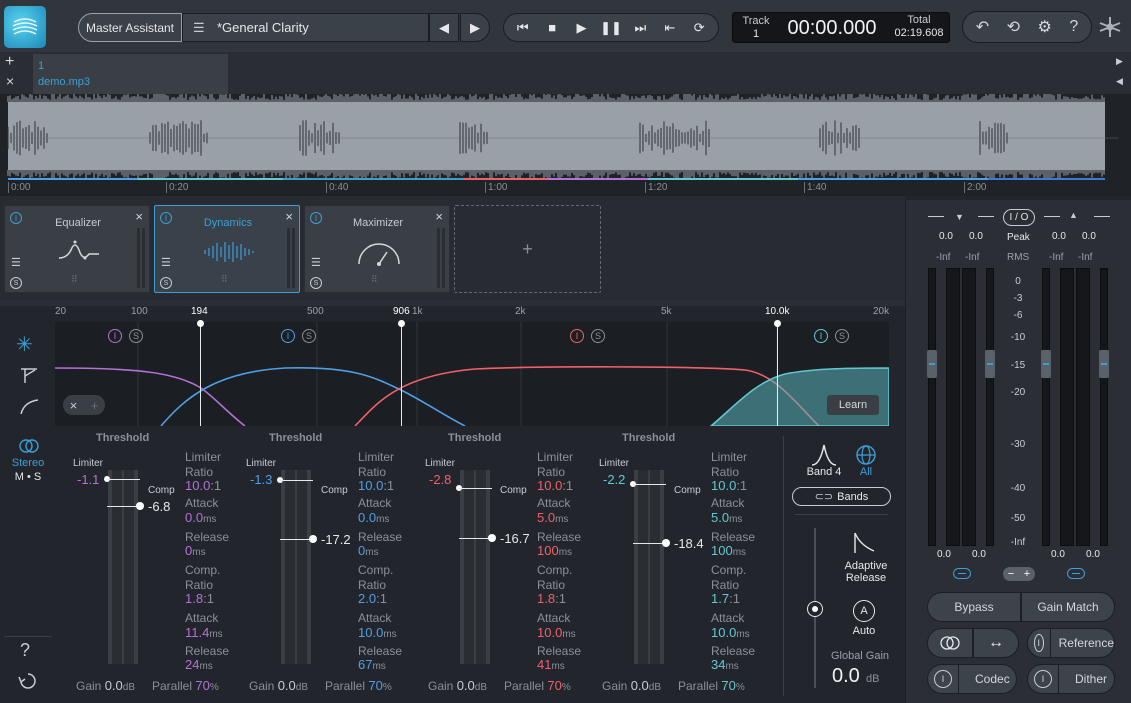 The width and height of the screenshot is (1131, 703). What do you see at coordinates (611, 28) in the screenshot?
I see `pause-button: ❚❚` at bounding box center [611, 28].